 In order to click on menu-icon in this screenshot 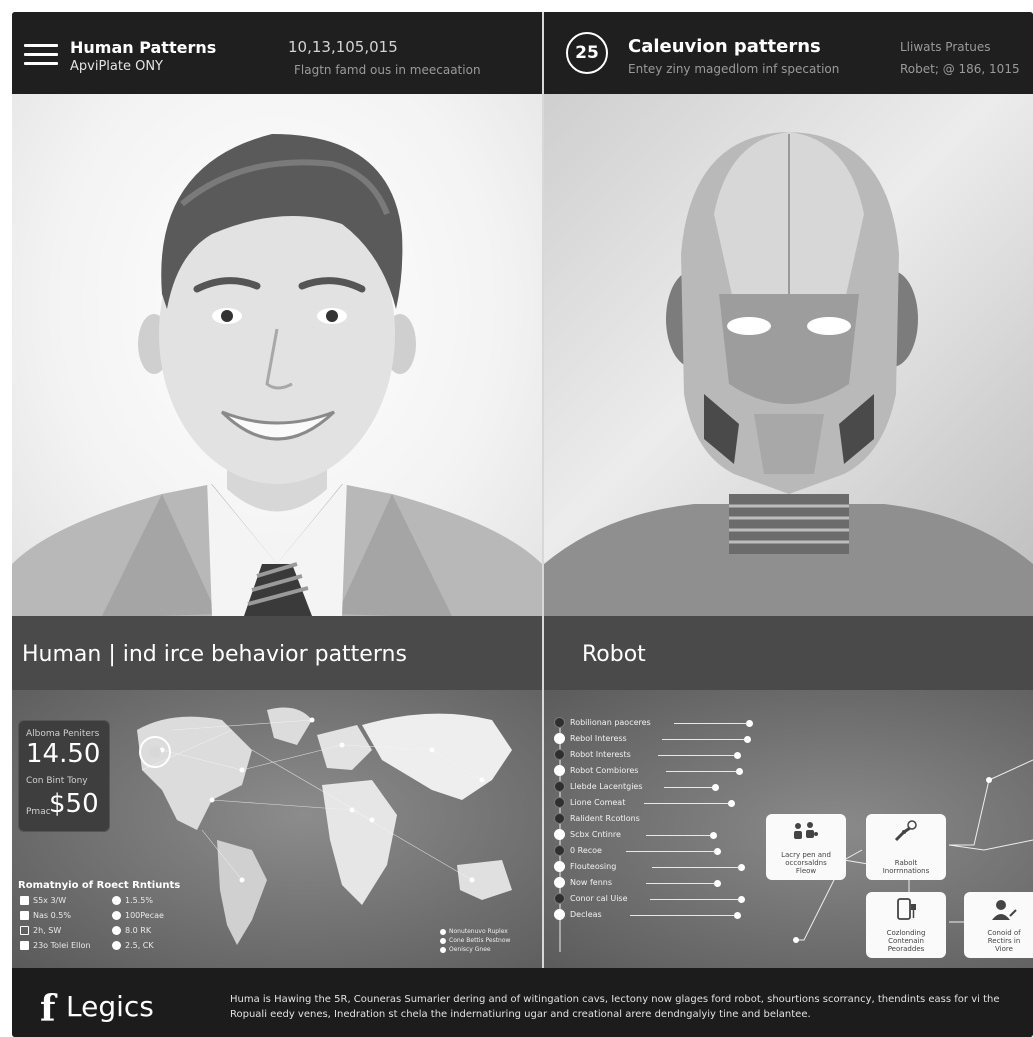, I will do `click(41, 55)`.